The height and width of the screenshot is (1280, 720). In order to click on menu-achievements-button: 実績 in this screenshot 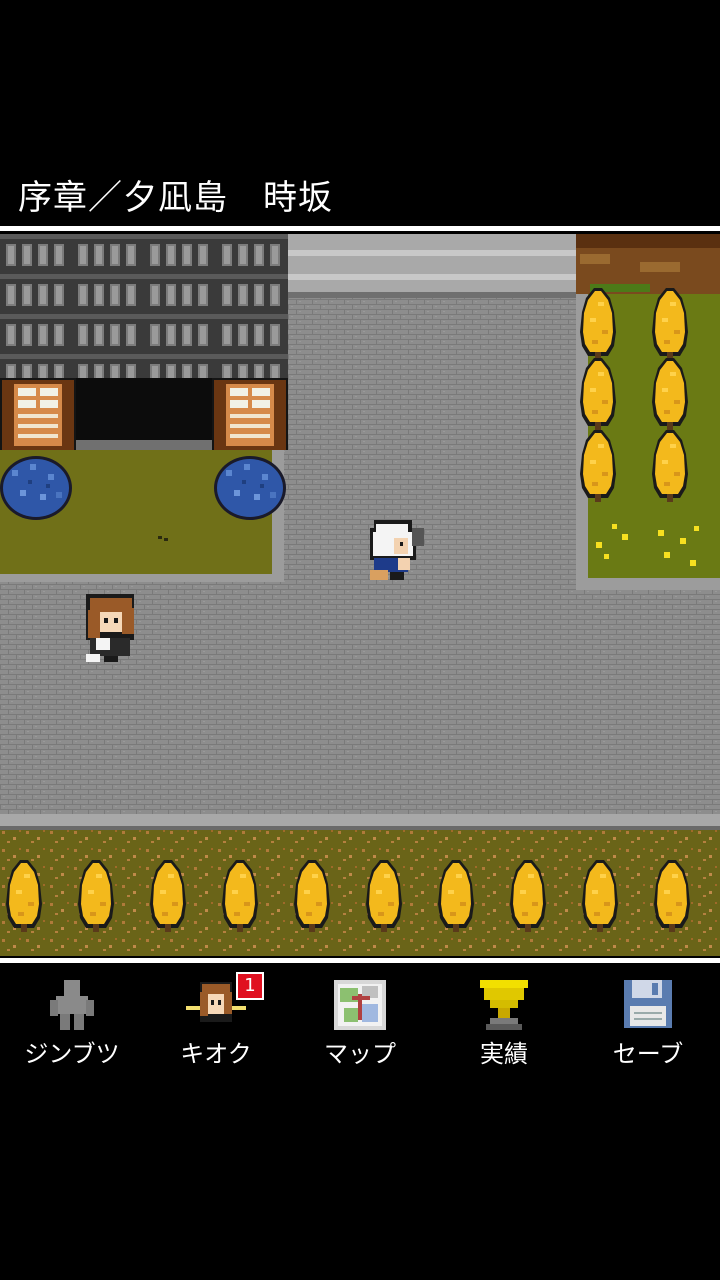, I will do `click(504, 1018)`.